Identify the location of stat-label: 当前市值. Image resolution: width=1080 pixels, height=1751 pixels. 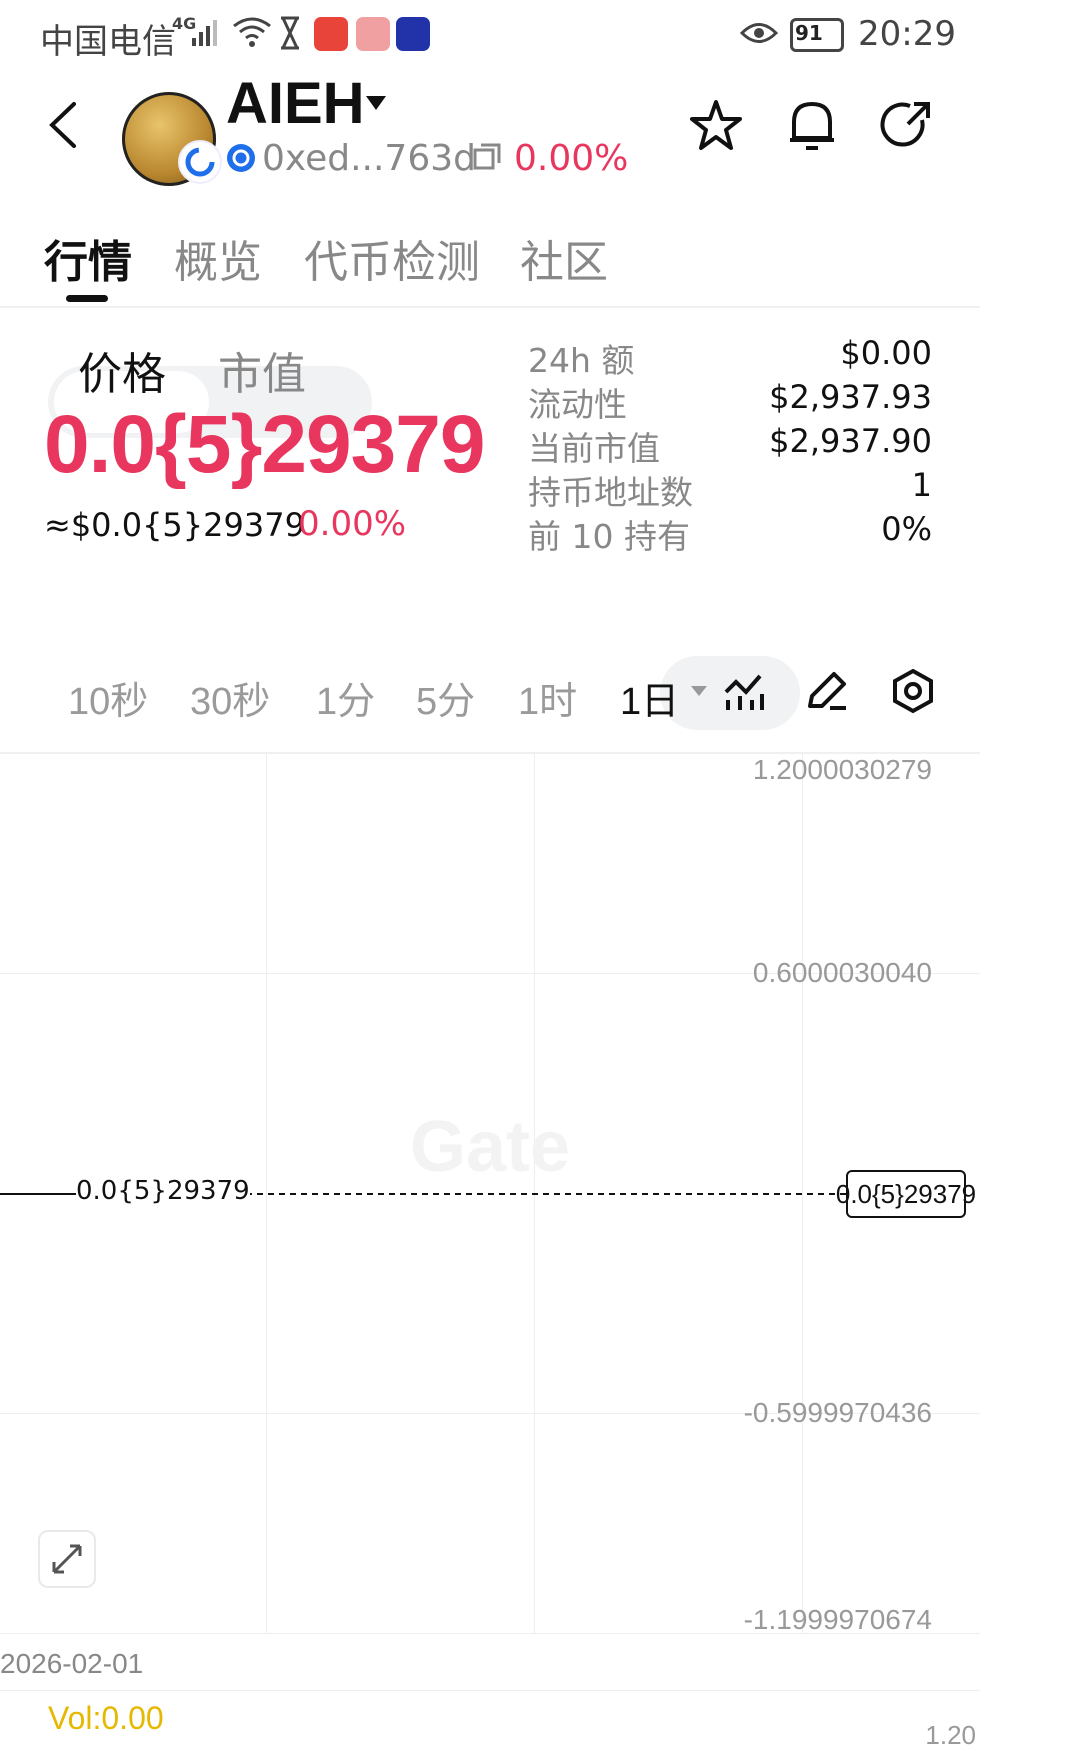
(594, 448).